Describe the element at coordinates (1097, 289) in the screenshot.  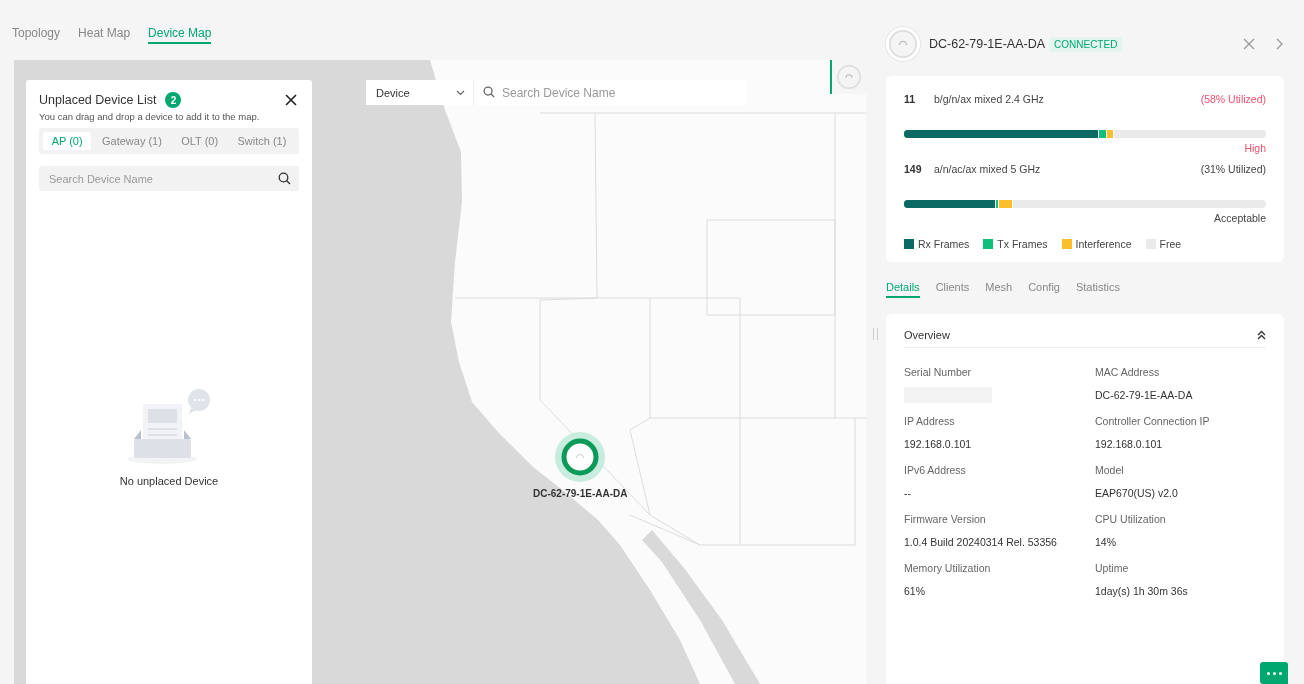
I see `detail-tab: Statistics` at that location.